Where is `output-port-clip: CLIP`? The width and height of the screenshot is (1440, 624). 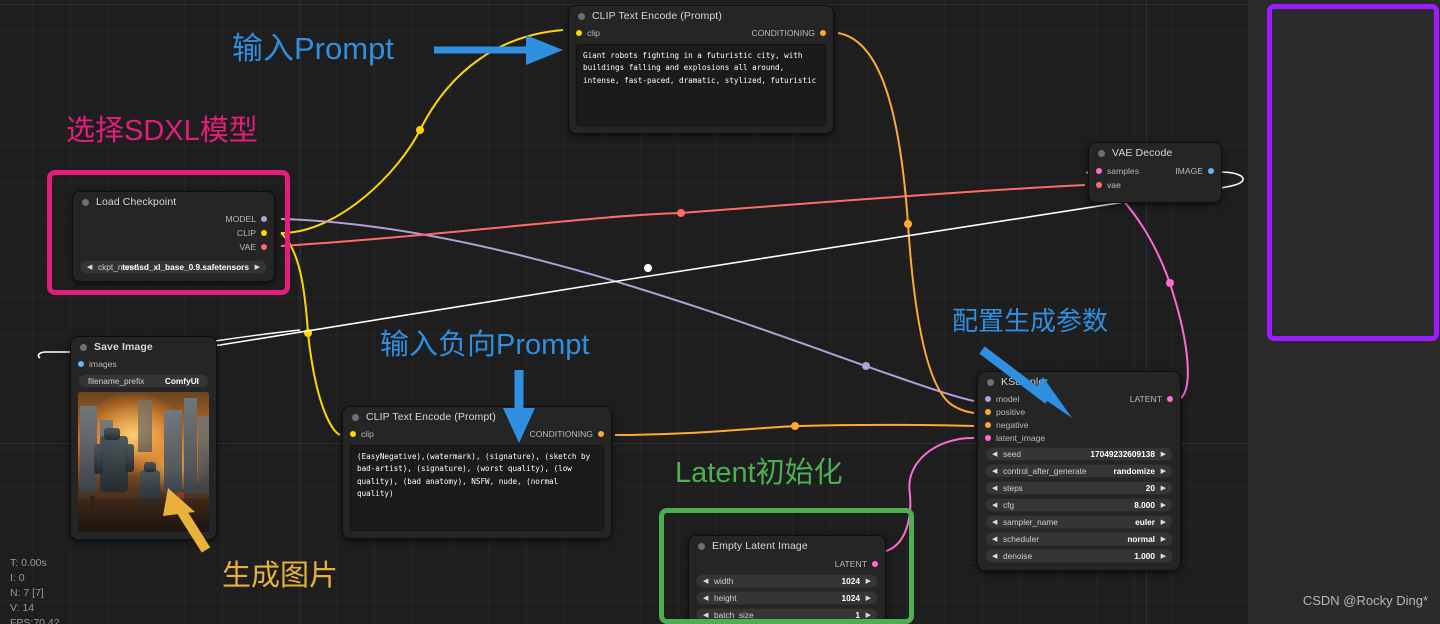
output-port-clip: CLIP is located at coordinates (252, 233).